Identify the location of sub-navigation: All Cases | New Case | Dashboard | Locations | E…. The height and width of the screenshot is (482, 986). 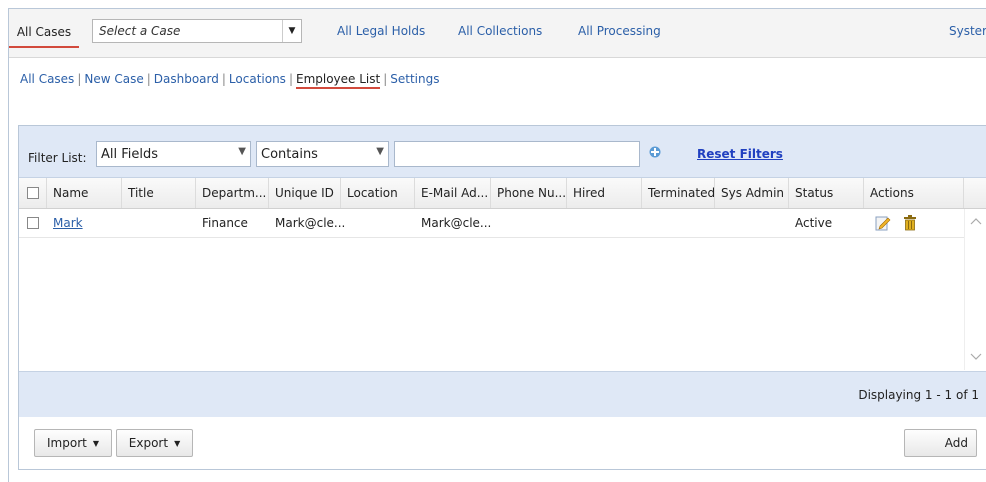
(229, 80).